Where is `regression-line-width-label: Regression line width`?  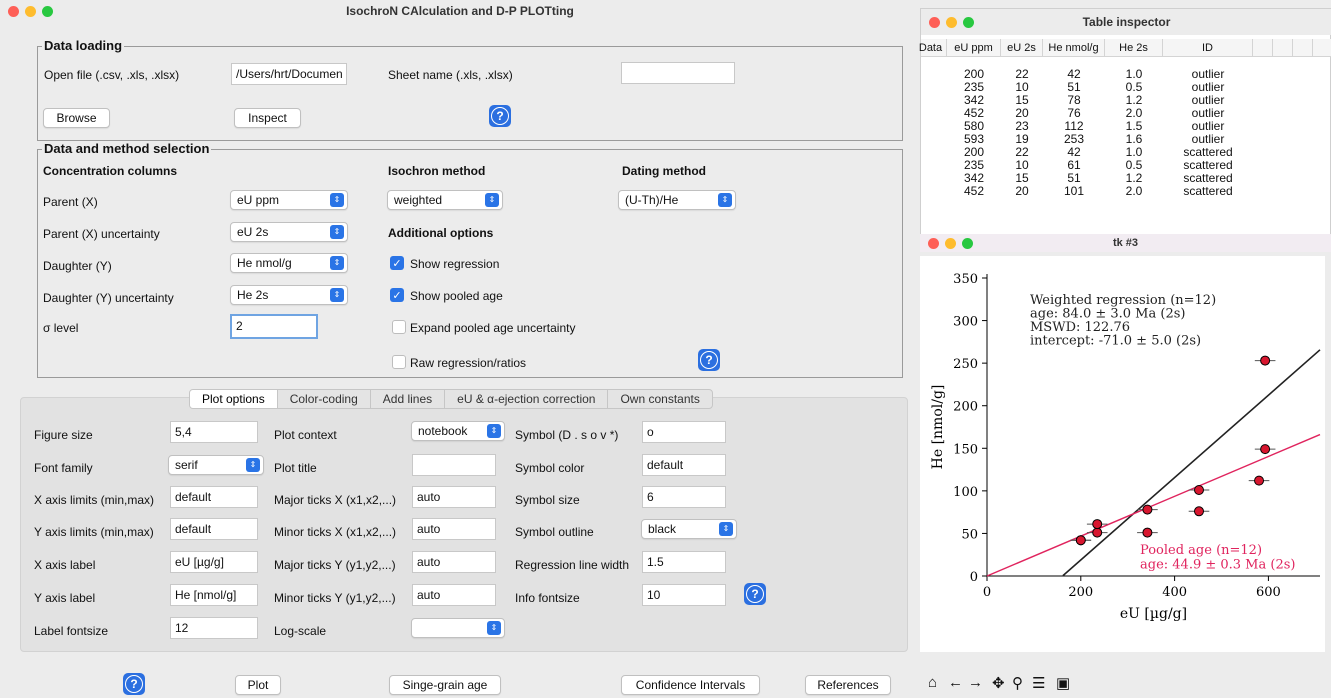
regression-line-width-label: Regression line width is located at coordinates (572, 565).